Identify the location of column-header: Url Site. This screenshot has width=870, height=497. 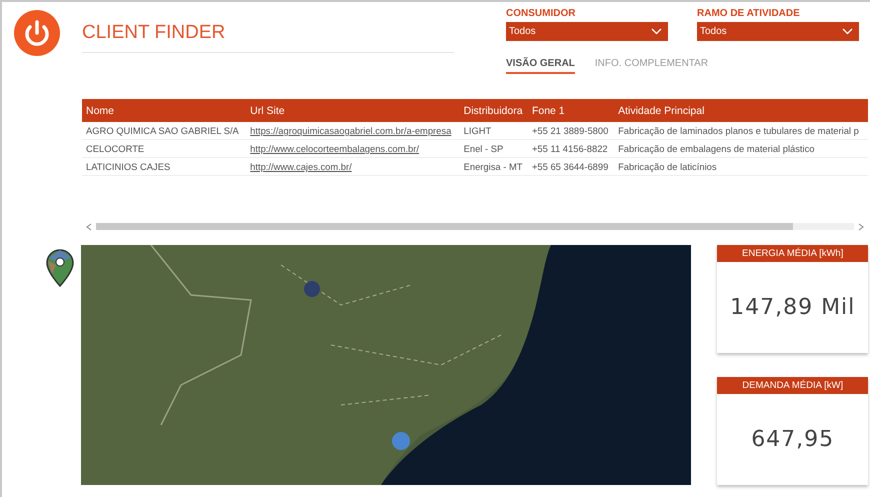
(353, 110).